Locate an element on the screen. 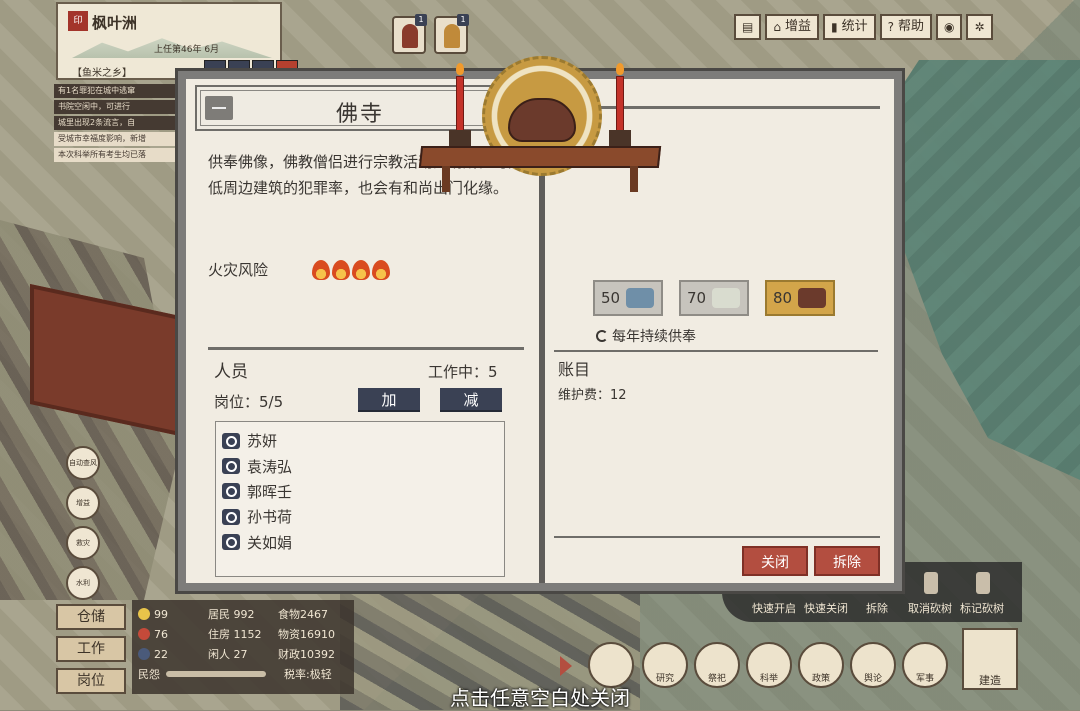 This screenshot has height=711, width=1080. tenure-date: 上任第46年 6月 is located at coordinates (187, 50).